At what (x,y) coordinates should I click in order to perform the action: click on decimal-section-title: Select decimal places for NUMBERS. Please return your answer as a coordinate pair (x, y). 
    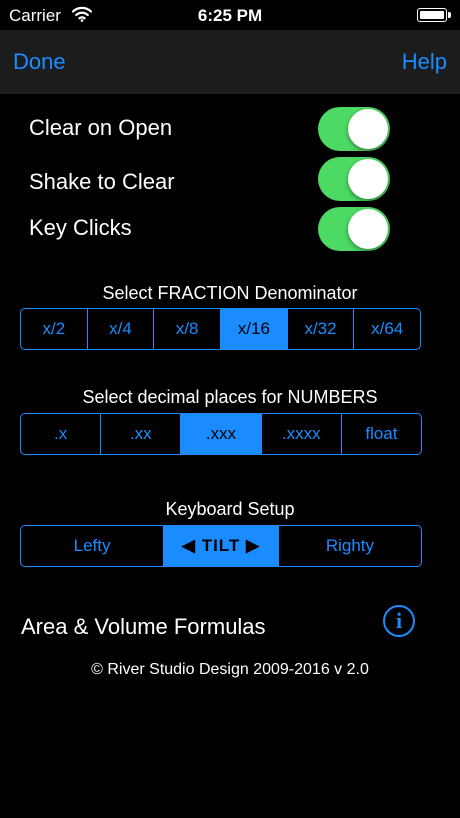
    Looking at the image, I should click on (230, 397).